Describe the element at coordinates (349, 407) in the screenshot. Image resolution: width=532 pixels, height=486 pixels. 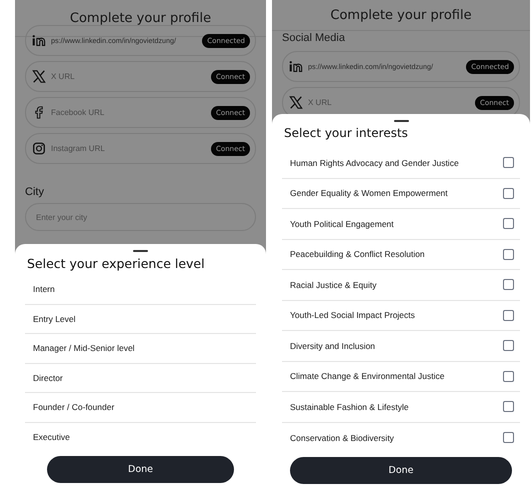
I see `option-label: Sustainable Fashion & Lifestyle` at that location.